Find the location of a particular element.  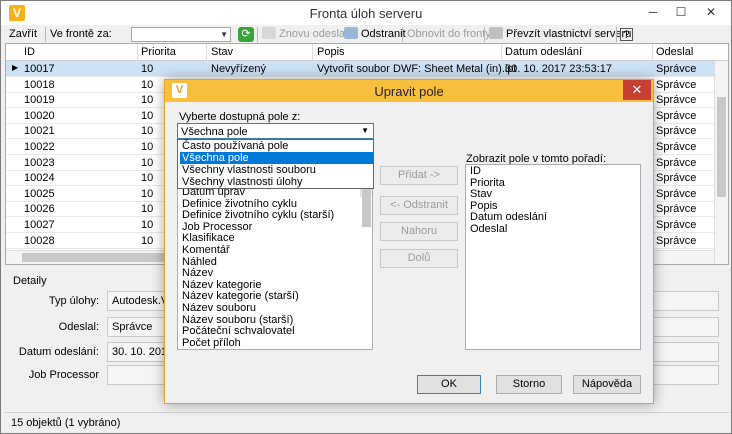

shown-field-item: Odeslal is located at coordinates (554, 229).